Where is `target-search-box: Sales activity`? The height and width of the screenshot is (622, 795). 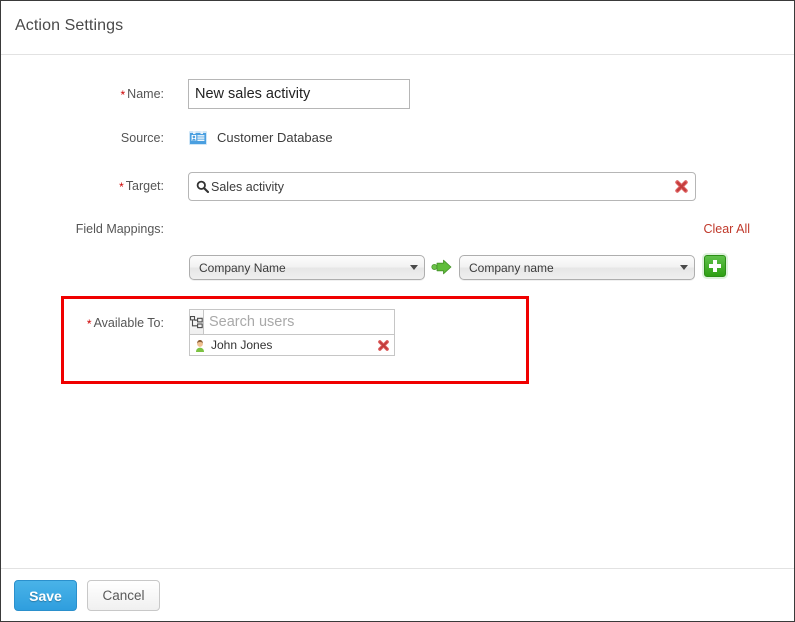
target-search-box: Sales activity is located at coordinates (442, 186).